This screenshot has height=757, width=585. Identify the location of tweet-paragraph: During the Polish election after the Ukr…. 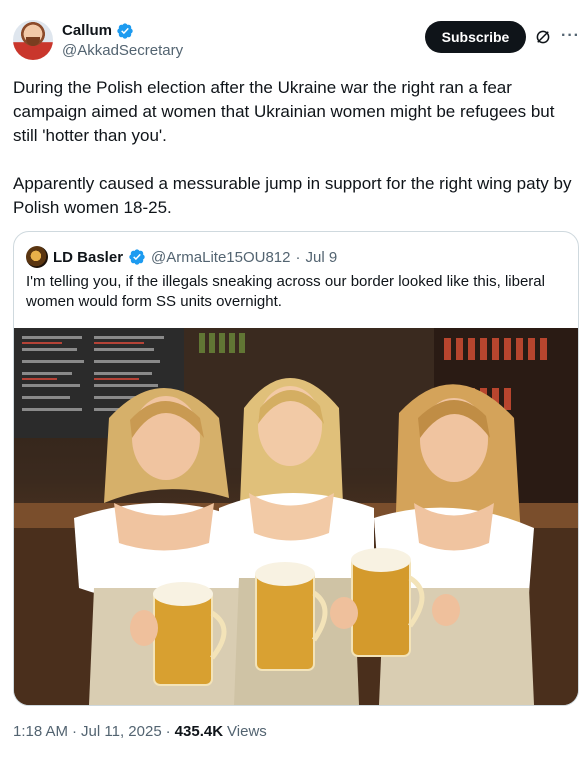
(284, 111).